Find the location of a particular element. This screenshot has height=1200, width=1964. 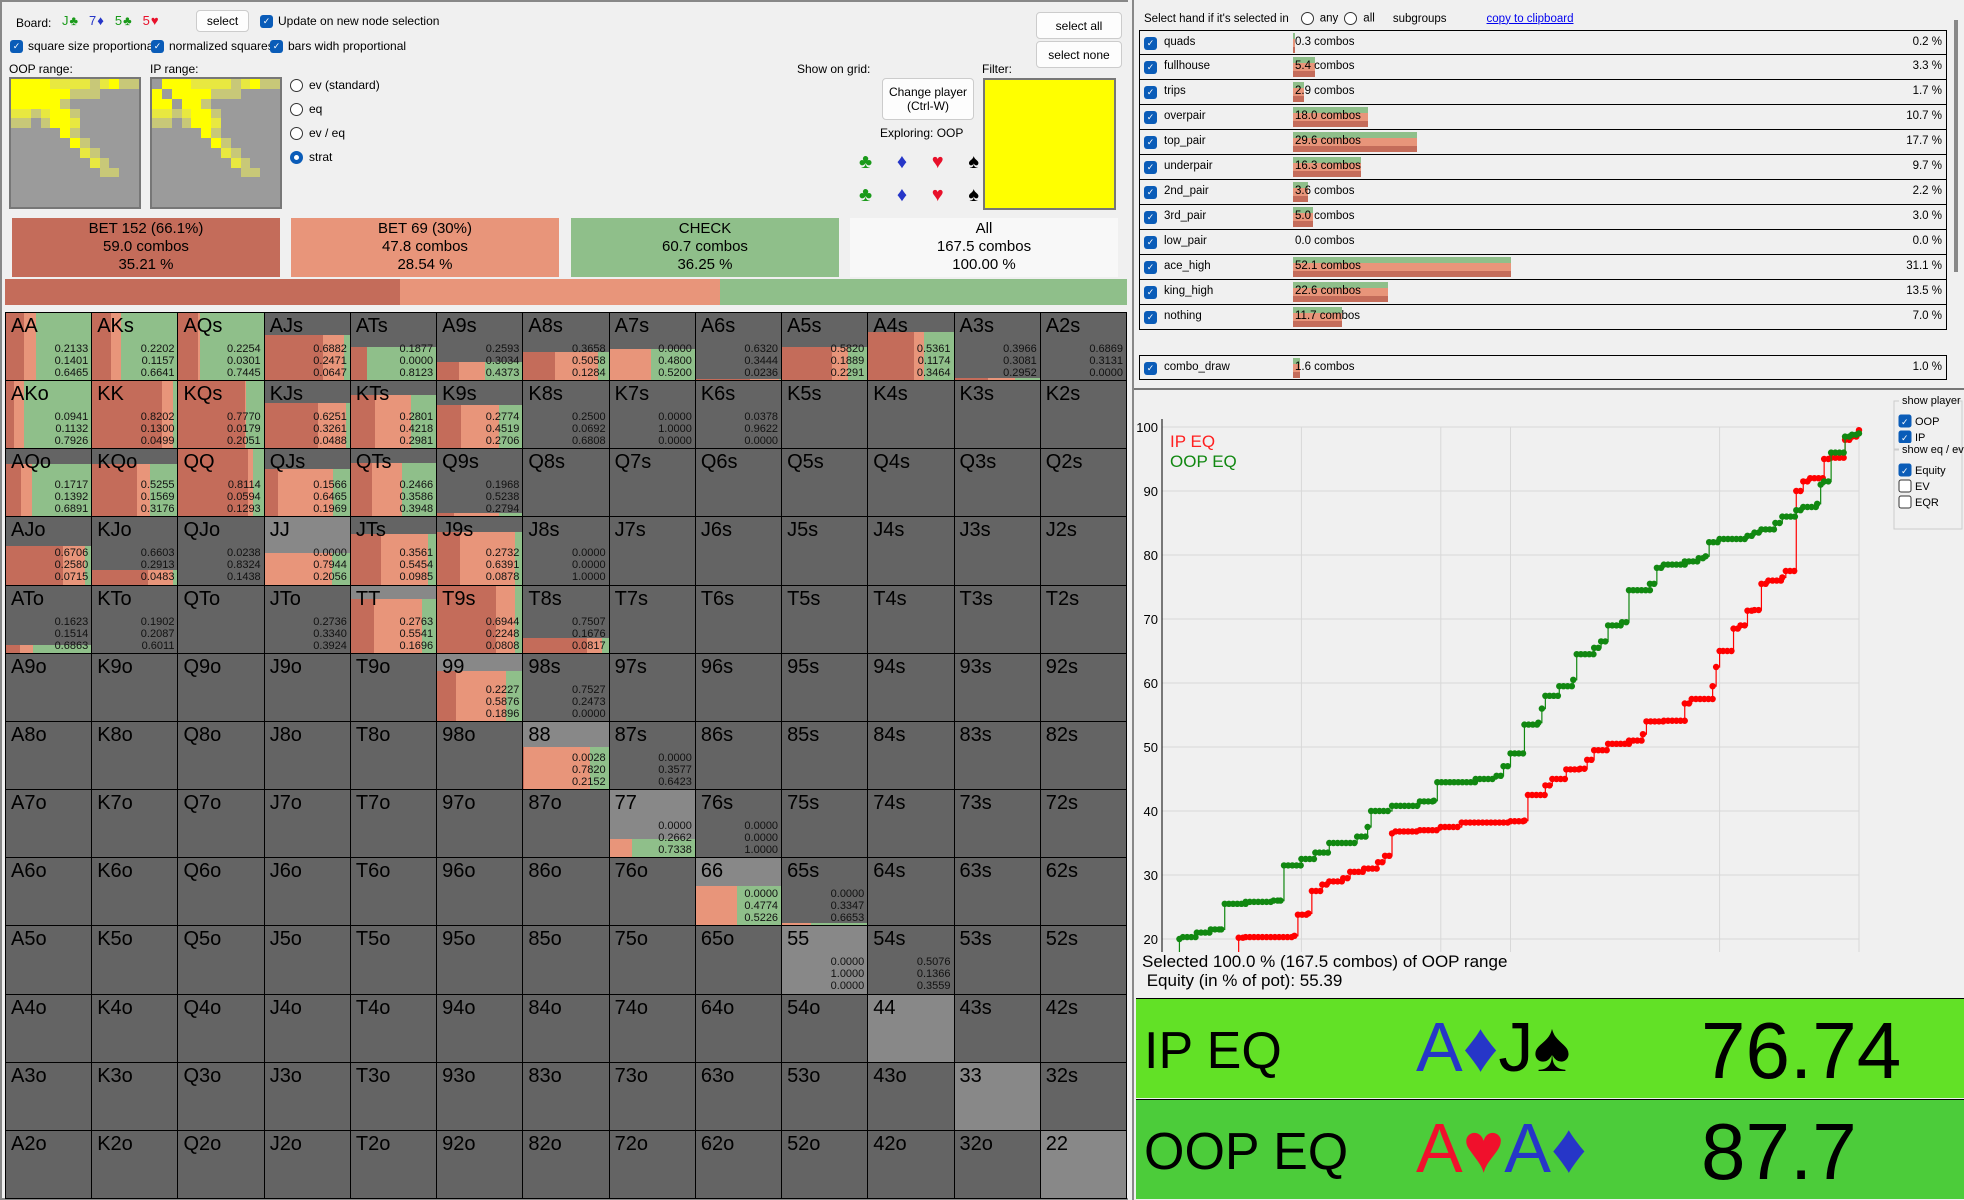

hand-cell-74o: 74o is located at coordinates (652, 1028).